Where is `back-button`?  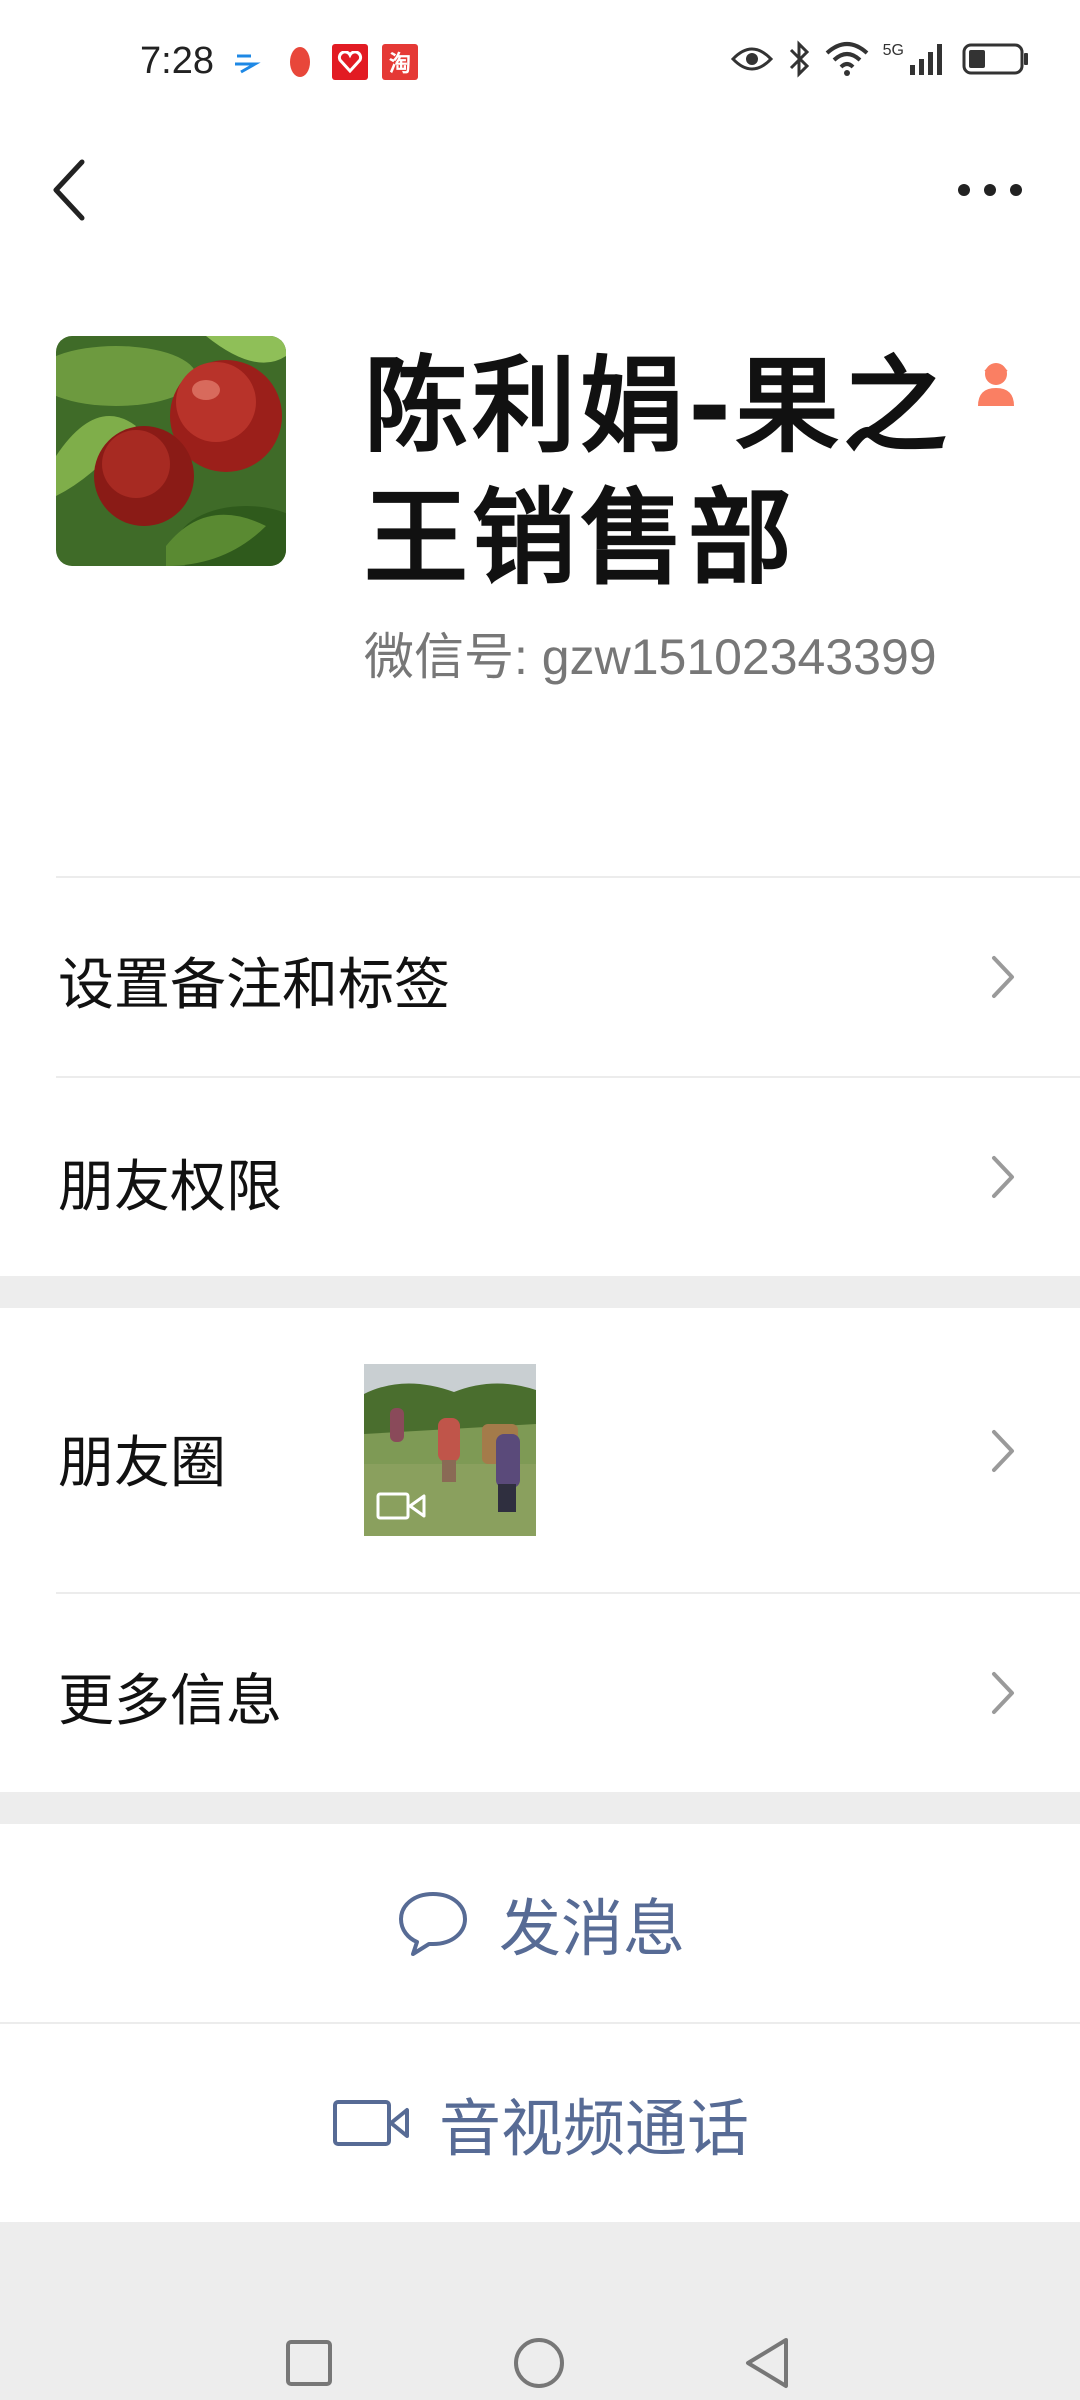 back-button is located at coordinates (70, 190).